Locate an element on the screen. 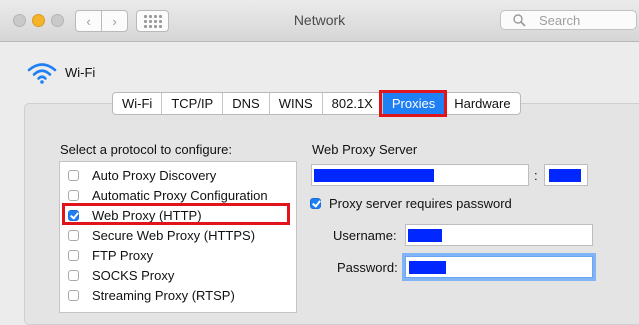  protocol-heading: Select a protocol to configure: is located at coordinates (146, 149).